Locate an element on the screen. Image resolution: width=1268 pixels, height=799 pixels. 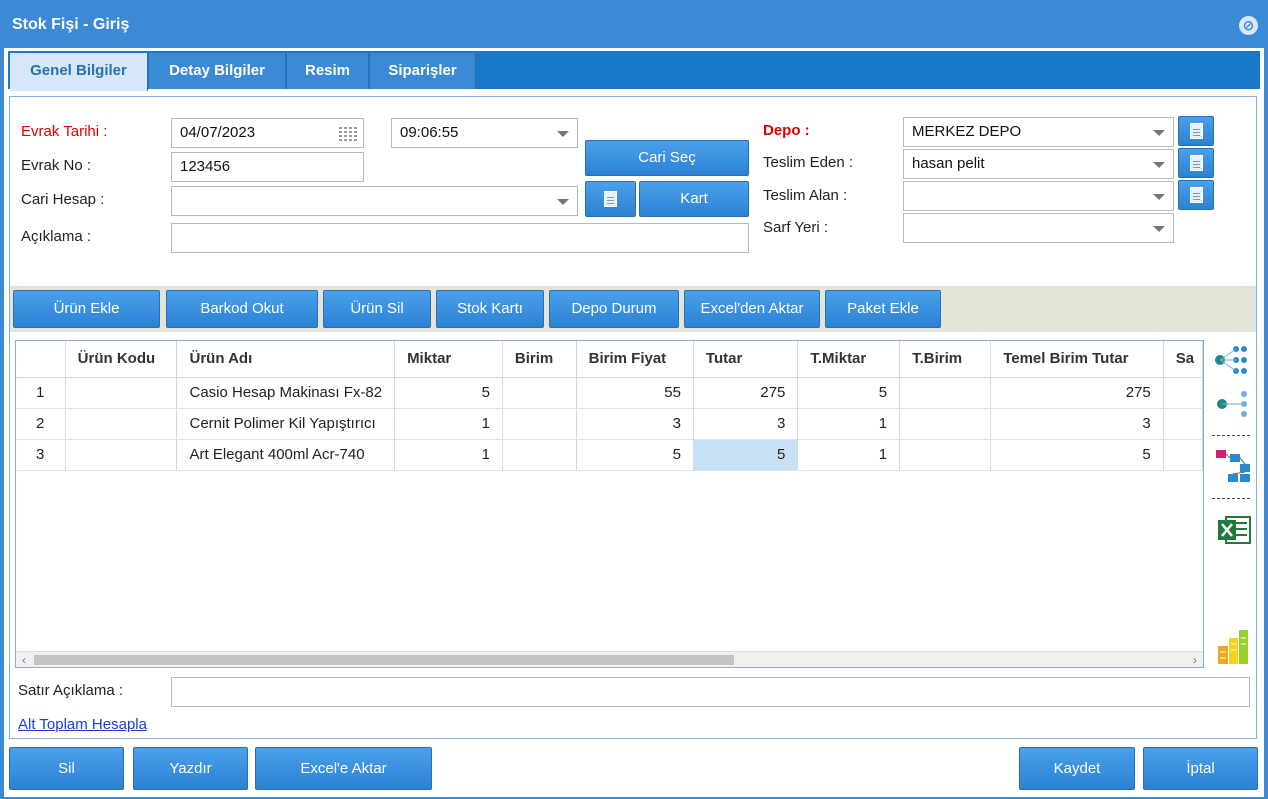
evrak-no-label: Evrak No : is located at coordinates (56, 165).